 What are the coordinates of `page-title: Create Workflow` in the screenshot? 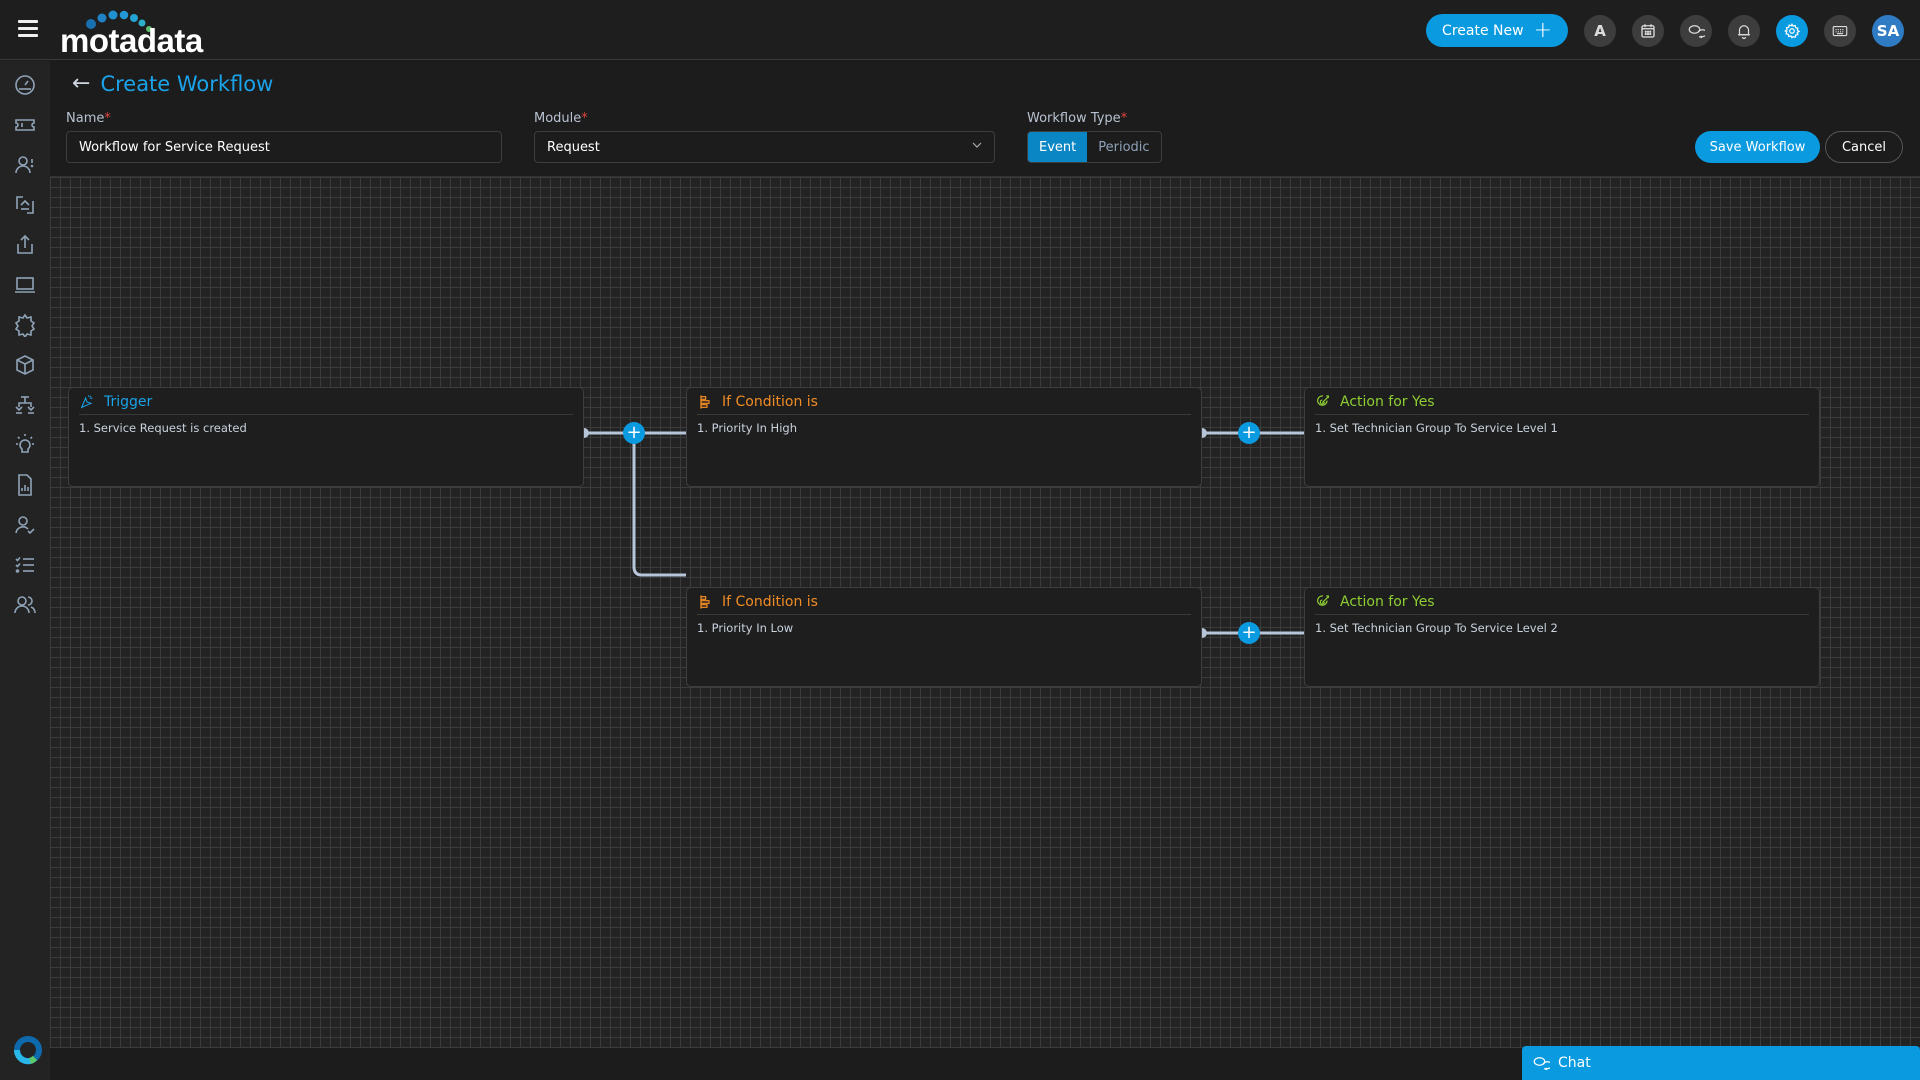 It's located at (187, 83).